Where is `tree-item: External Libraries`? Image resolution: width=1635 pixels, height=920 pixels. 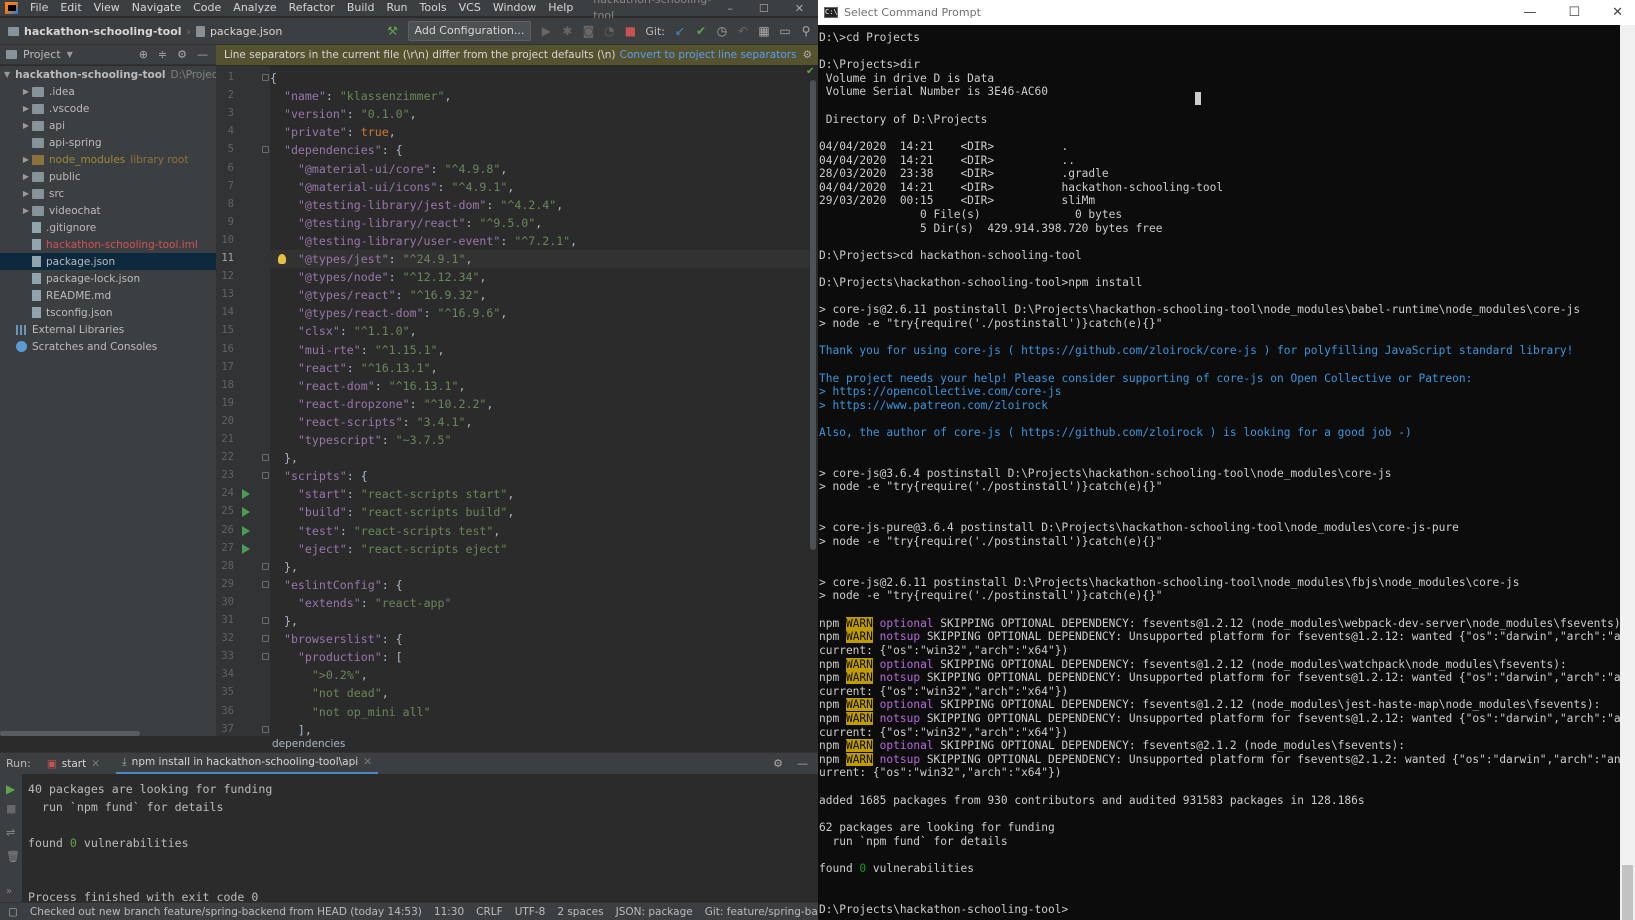
tree-item: External Libraries is located at coordinates (108, 329).